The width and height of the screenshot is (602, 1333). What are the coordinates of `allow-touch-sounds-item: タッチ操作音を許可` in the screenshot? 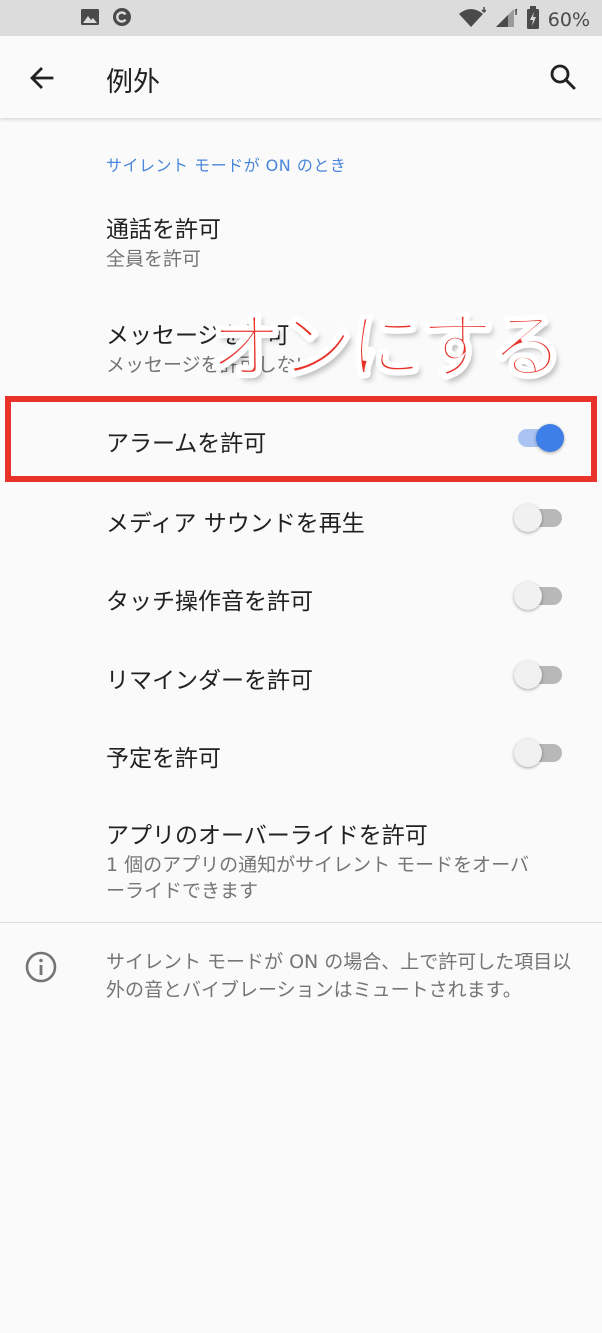 It's located at (301, 596).